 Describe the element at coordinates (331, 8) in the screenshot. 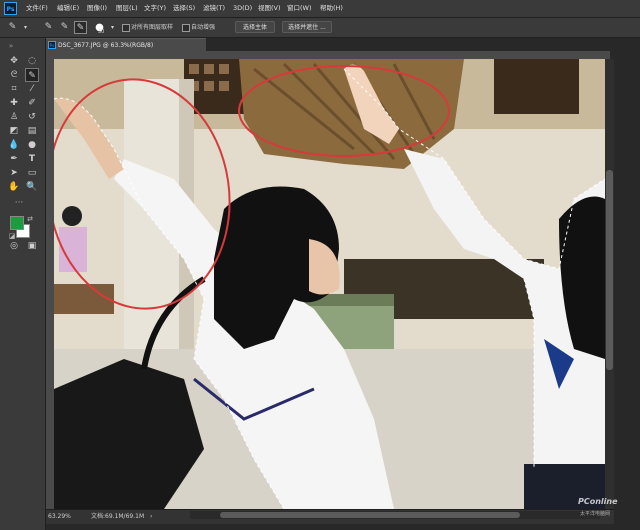

I see `menu-help: 帮助(H)` at that location.